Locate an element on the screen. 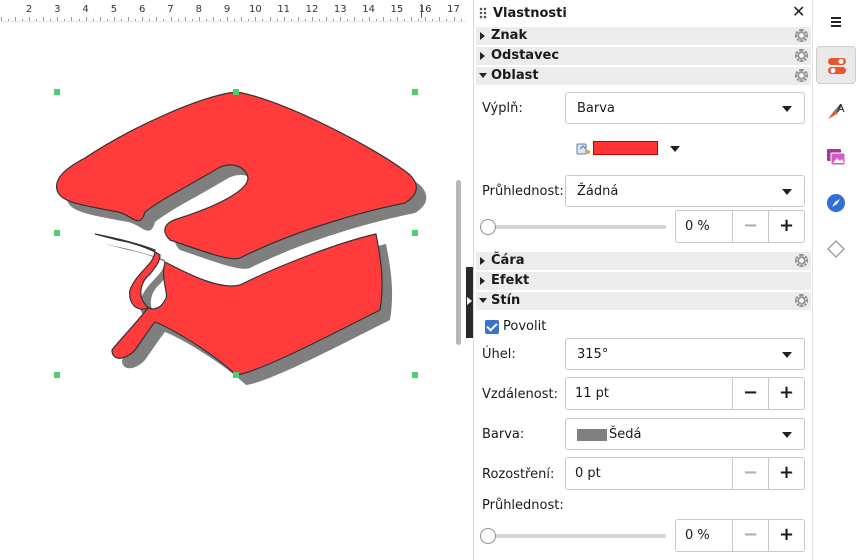 This screenshot has height=560, width=860. section-cara: Čára is located at coordinates (643, 261).